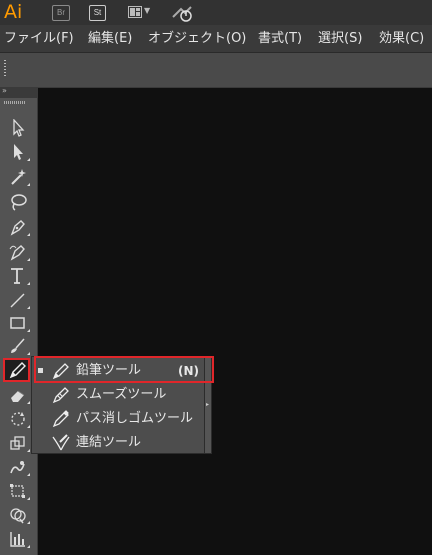  I want to click on warp-tool, so click(18, 467).